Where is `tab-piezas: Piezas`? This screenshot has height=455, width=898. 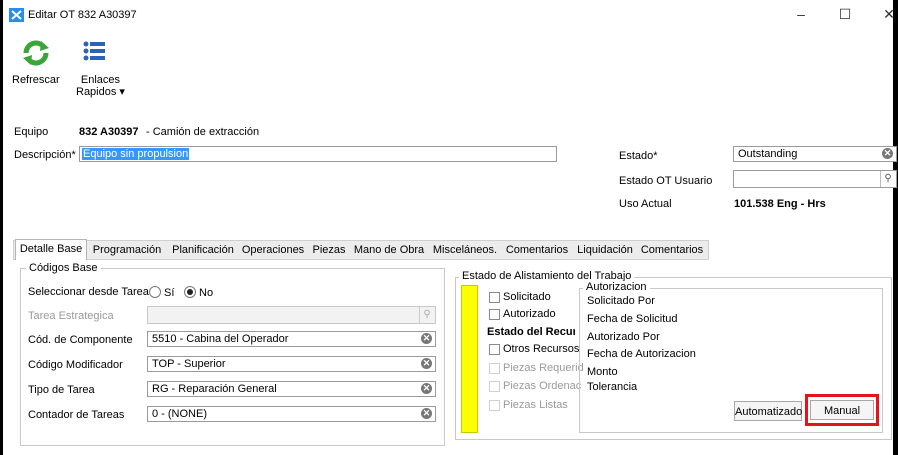
tab-piezas: Piezas is located at coordinates (329, 250).